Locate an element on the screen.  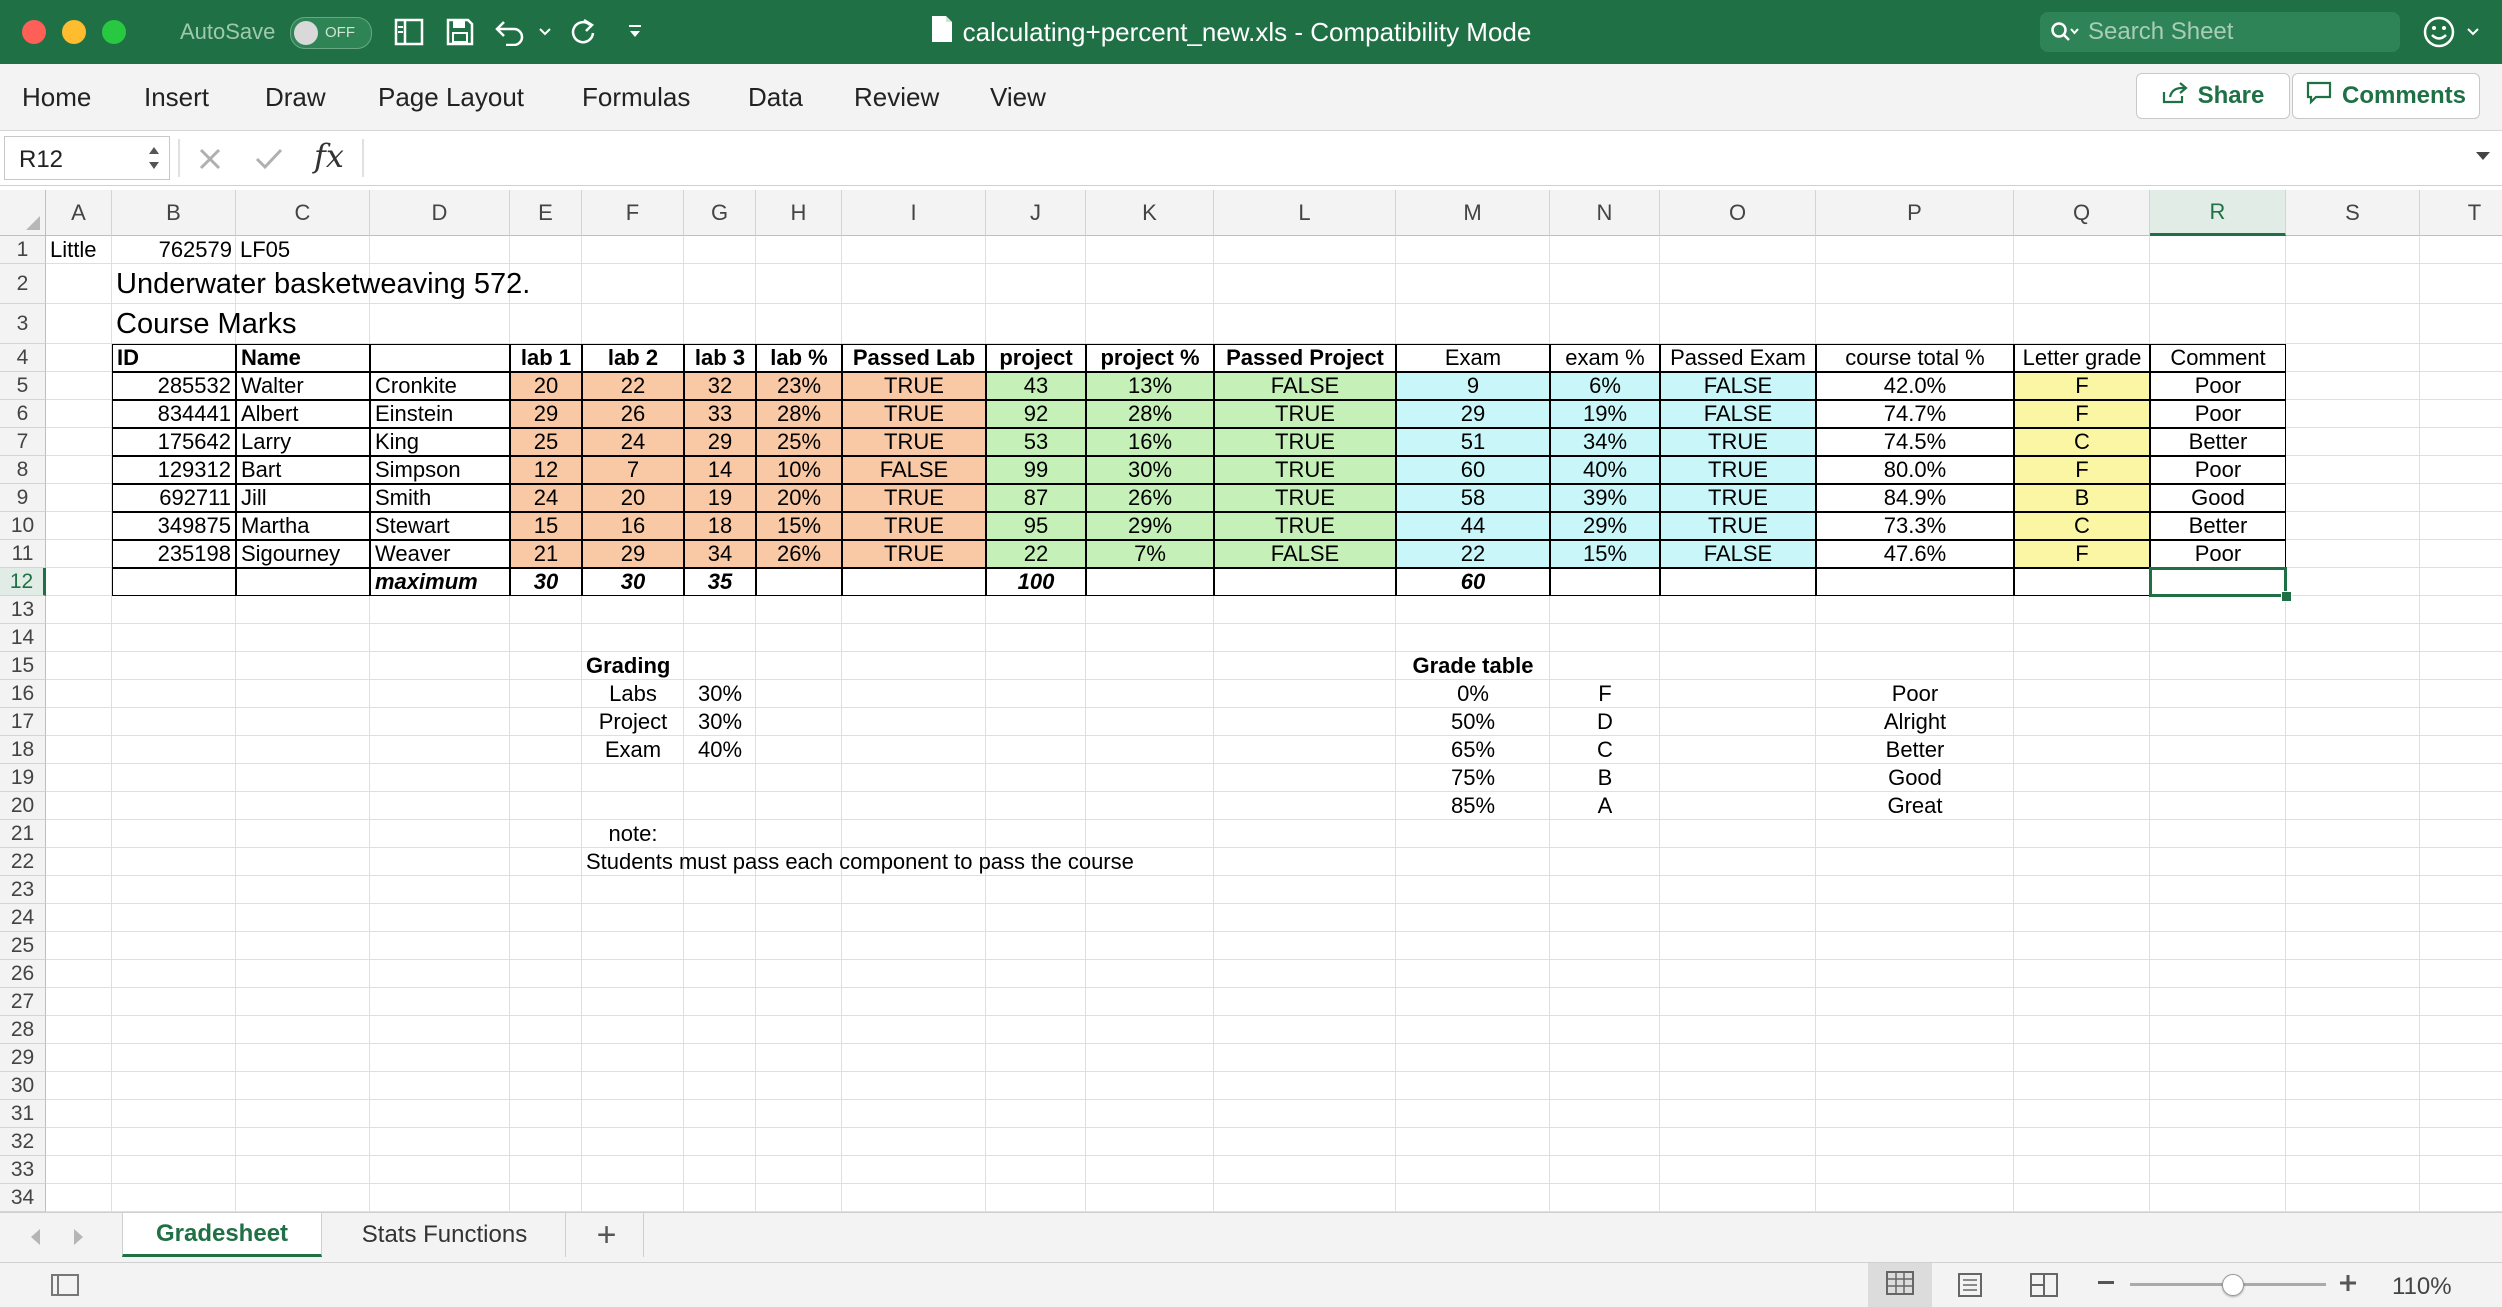
row-header-3: 3 is located at coordinates (23, 324).